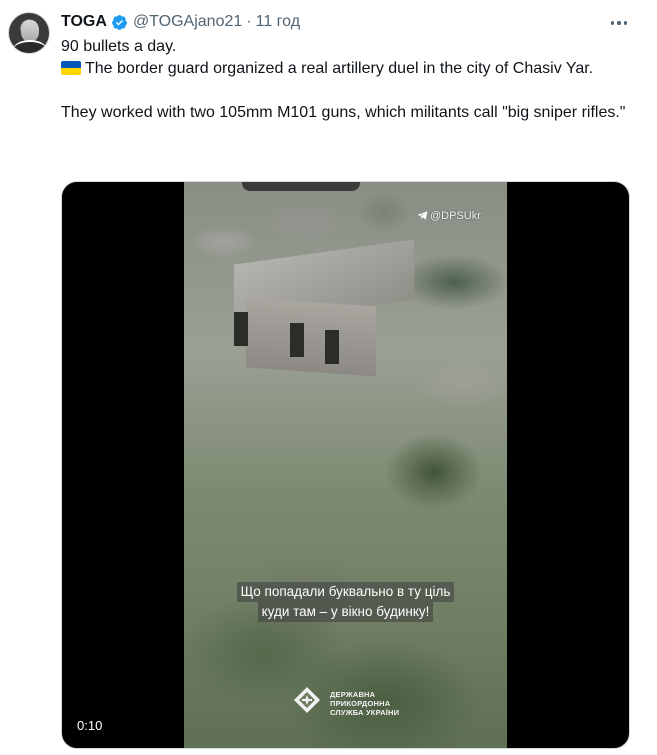 Image resolution: width=657 pixels, height=755 pixels. I want to click on logo-line-3: СЛУЖБА УКРАЇНИ, so click(365, 712).